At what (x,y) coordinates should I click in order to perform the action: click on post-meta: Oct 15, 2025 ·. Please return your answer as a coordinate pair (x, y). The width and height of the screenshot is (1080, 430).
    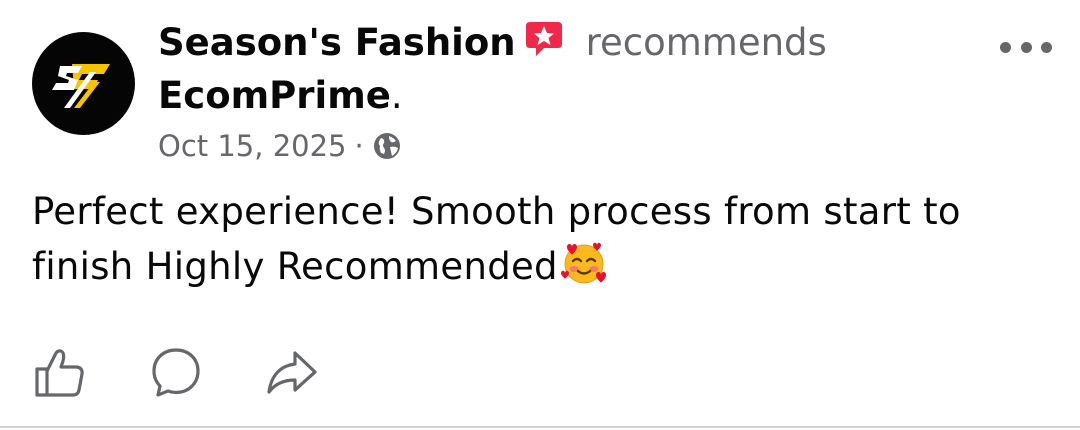
    Looking at the image, I should click on (280, 146).